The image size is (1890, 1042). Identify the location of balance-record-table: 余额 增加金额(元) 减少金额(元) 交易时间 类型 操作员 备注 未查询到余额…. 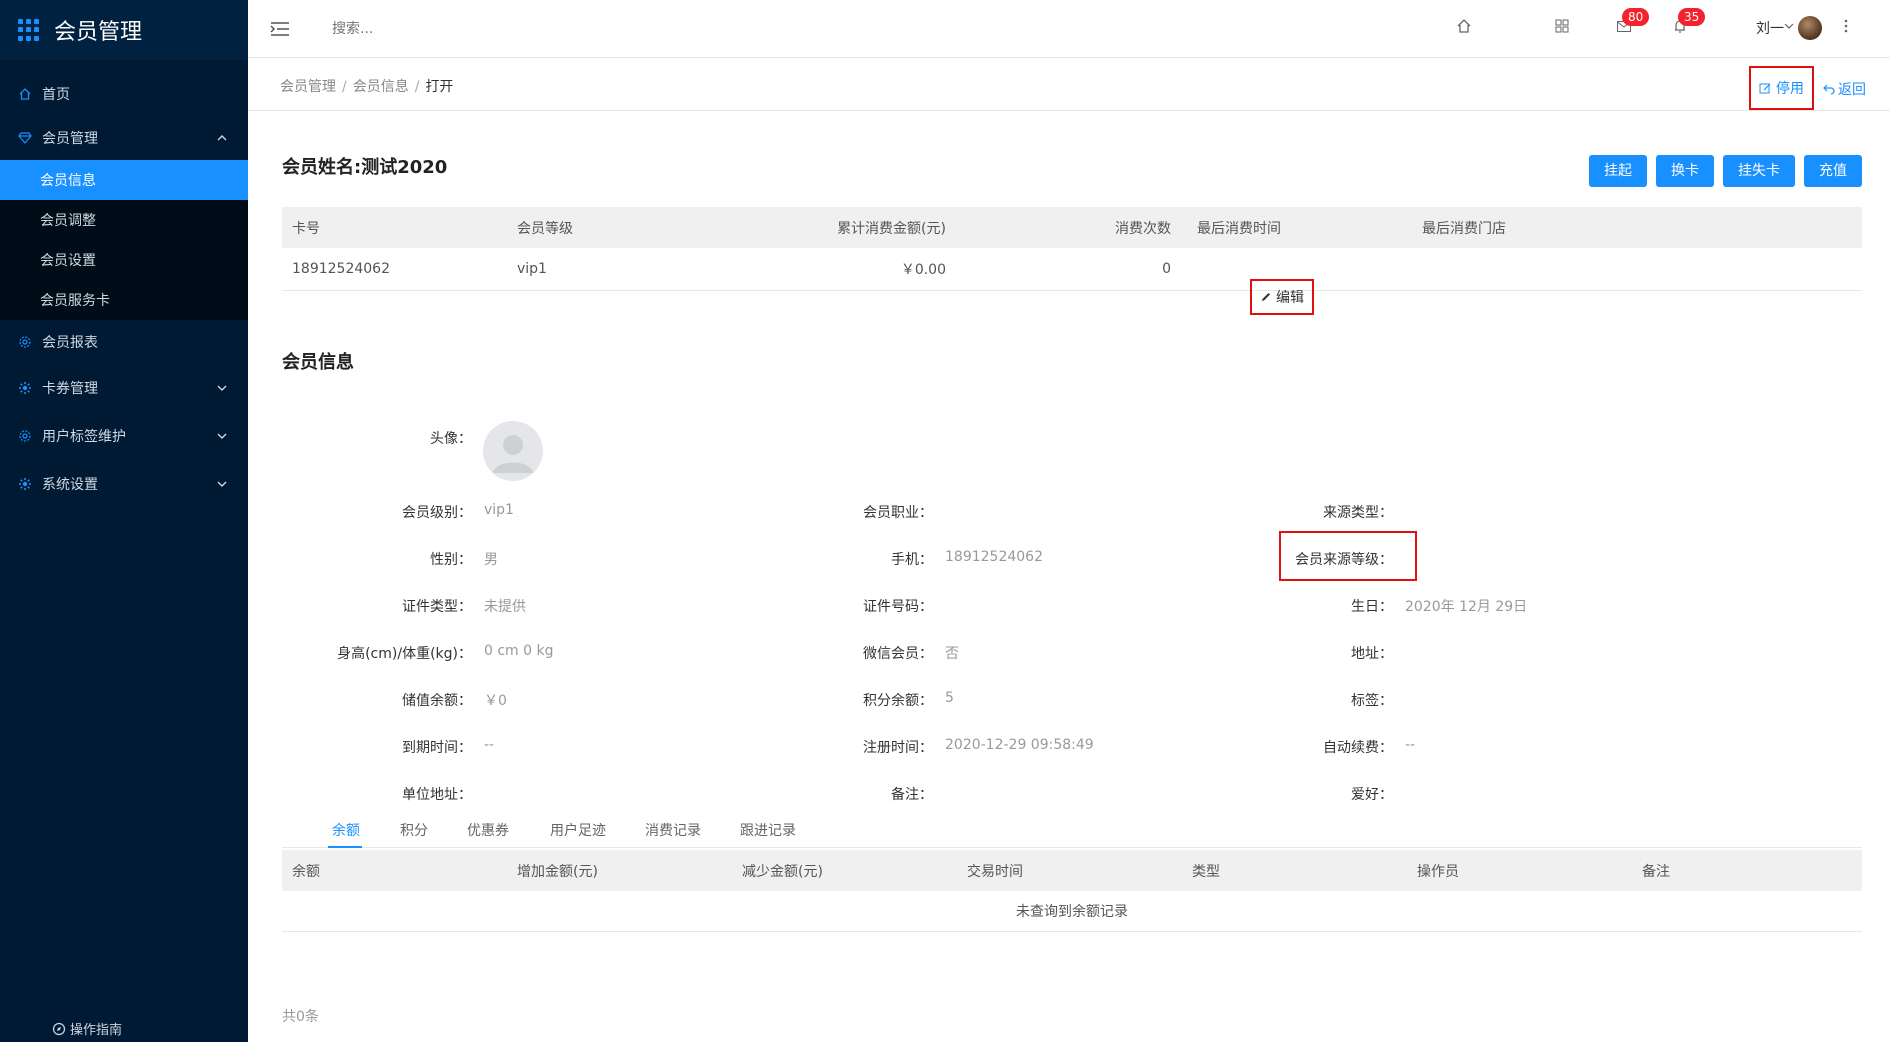
(1072, 891).